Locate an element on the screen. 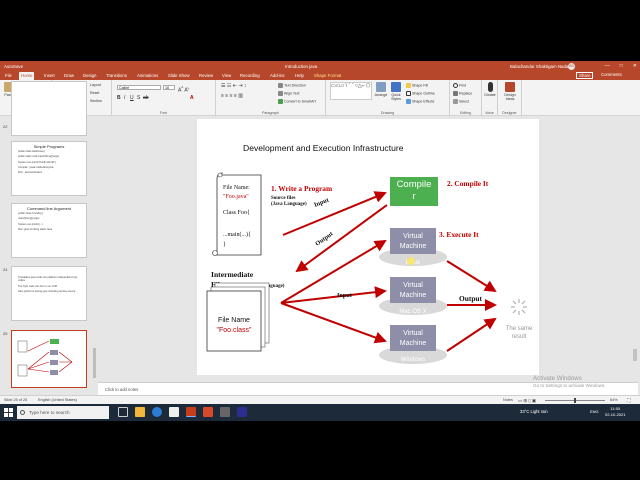 Image resolution: width=640 pixels, height=480 pixels. tab-shape-format: Shape Format is located at coordinates (327, 75).